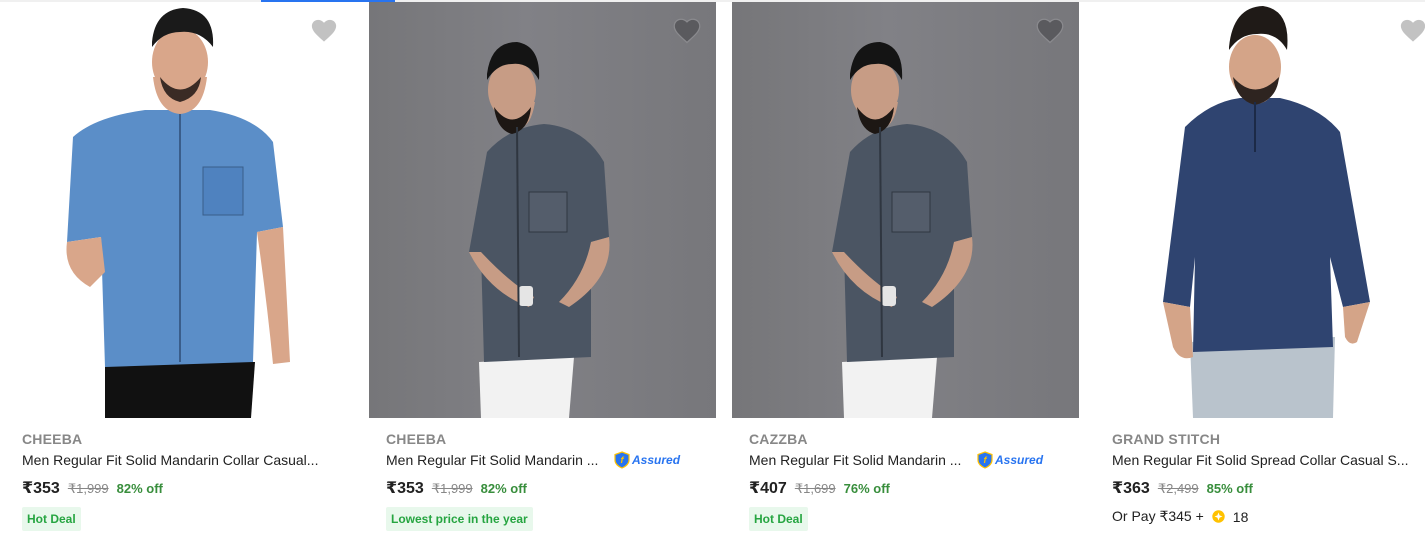 This screenshot has height=540, width=1425. I want to click on price-row: ₹407 ₹1,699 76% off, so click(819, 488).